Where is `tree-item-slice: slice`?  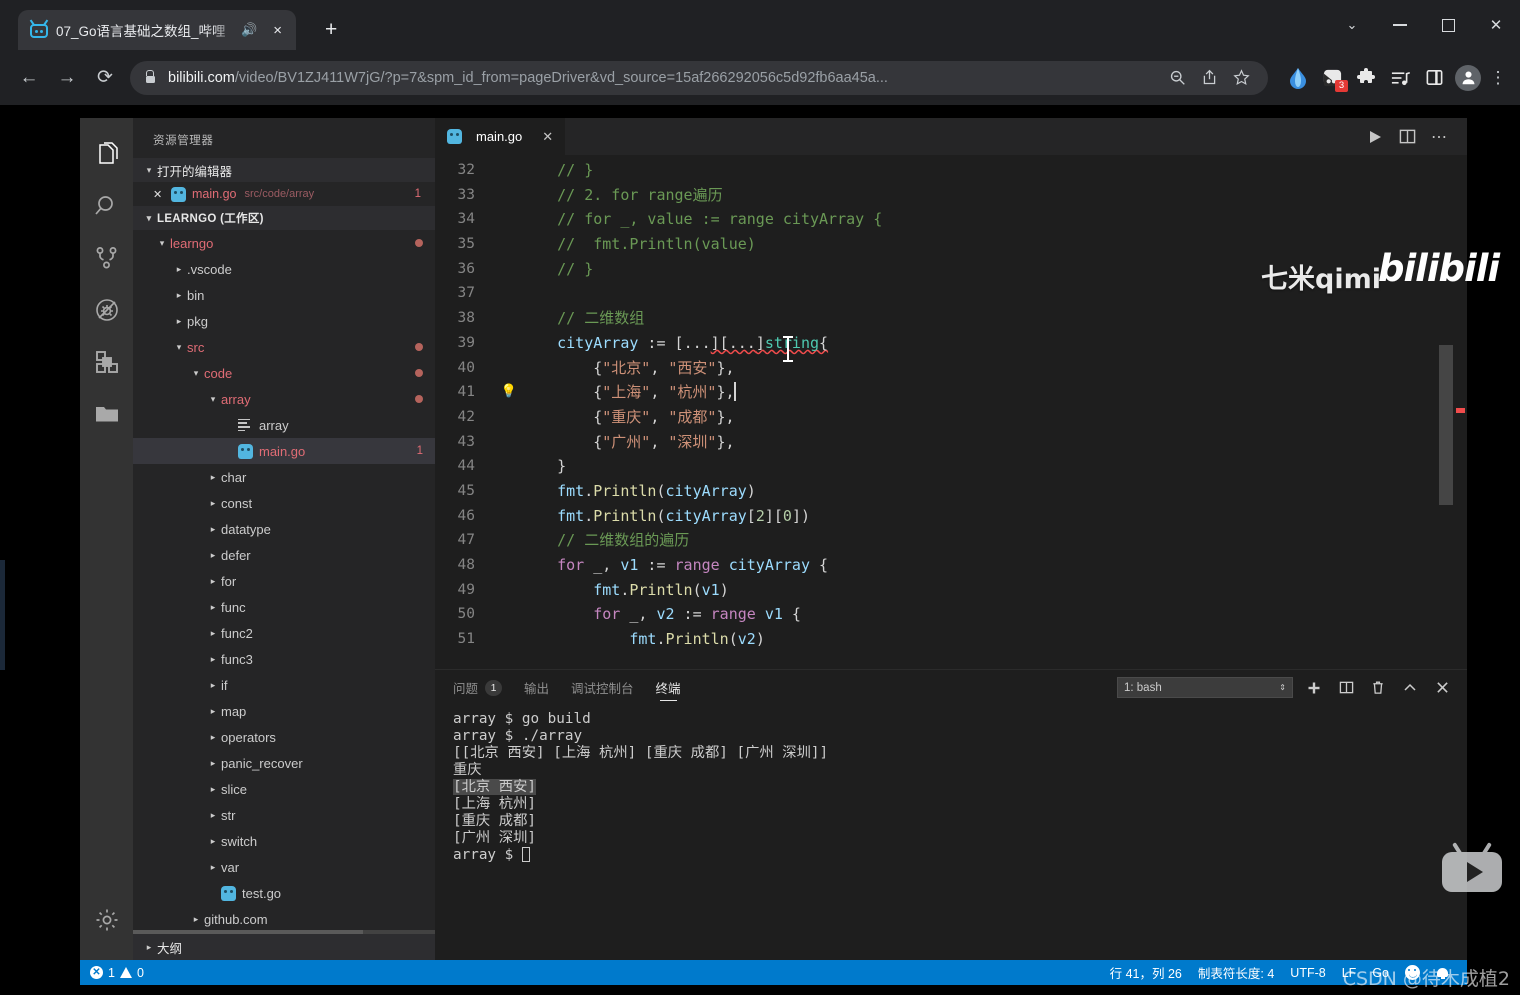
tree-item-slice: slice is located at coordinates (284, 789).